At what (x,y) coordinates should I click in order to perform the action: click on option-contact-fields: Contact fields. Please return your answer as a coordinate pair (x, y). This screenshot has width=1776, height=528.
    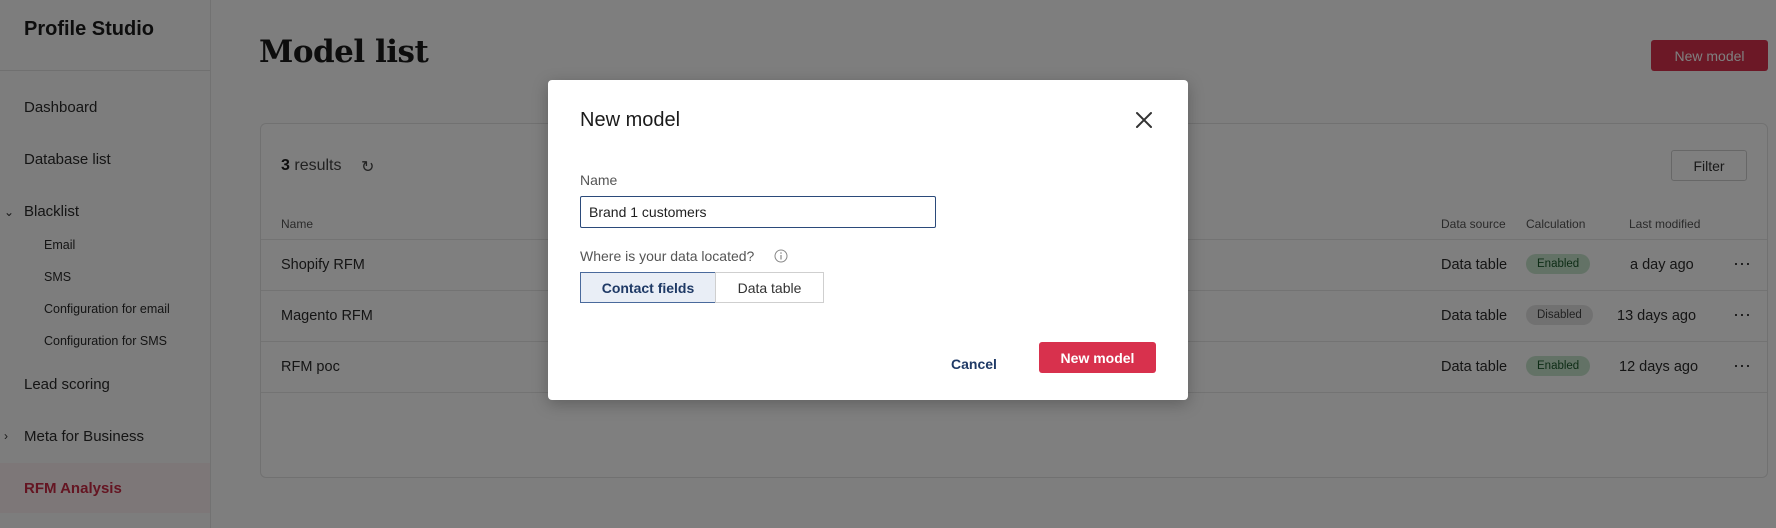
    Looking at the image, I should click on (648, 287).